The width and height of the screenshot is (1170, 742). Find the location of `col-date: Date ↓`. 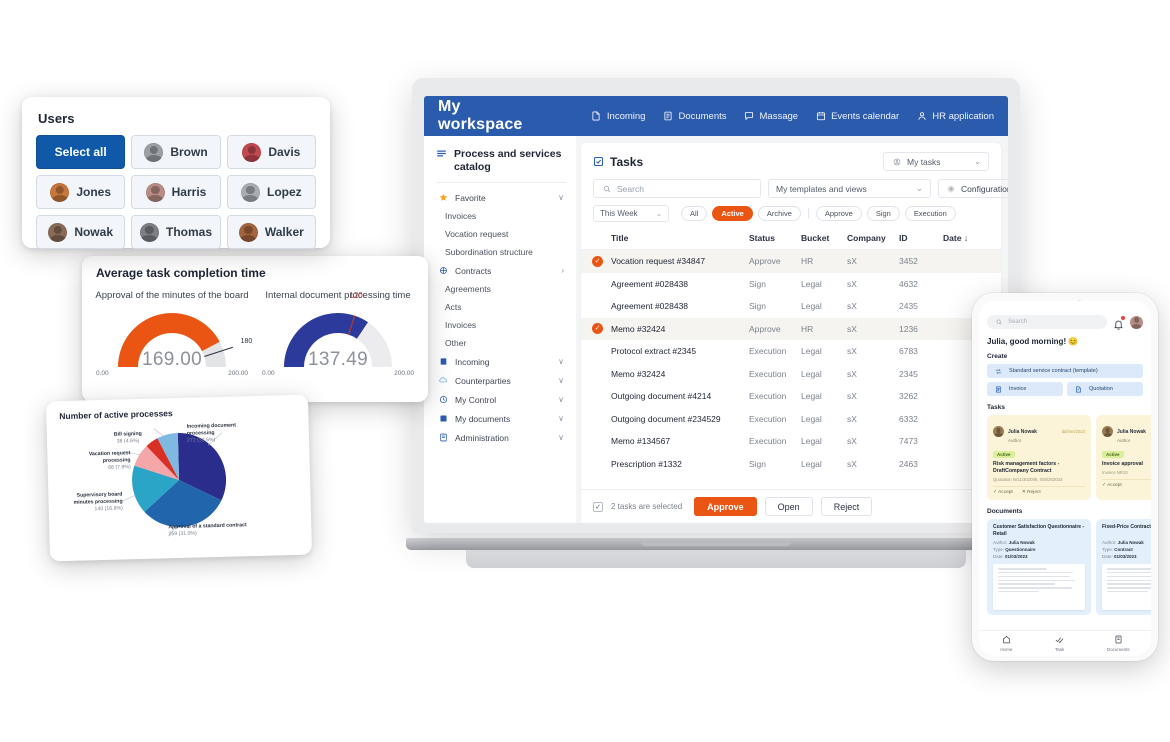

col-date: Date ↓ is located at coordinates (967, 238).